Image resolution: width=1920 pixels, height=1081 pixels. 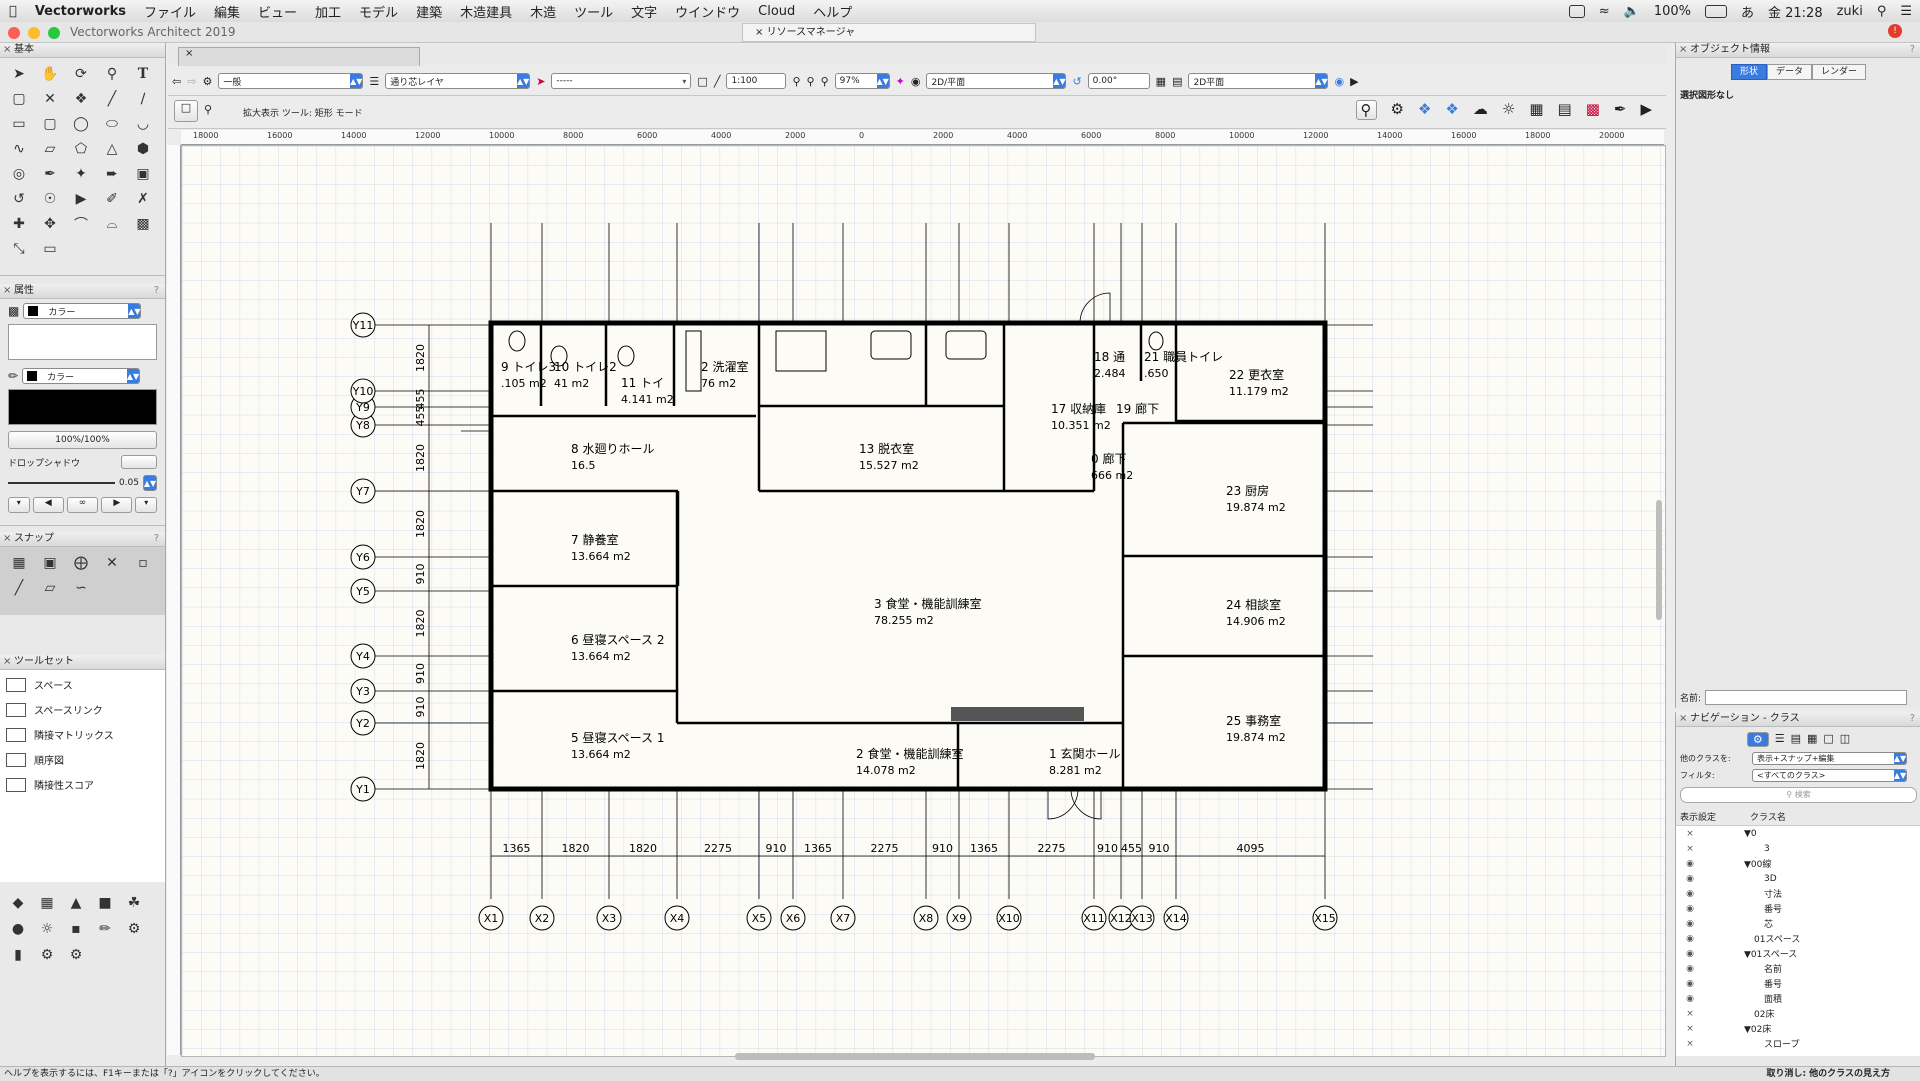 I want to click on class-row: ◉ 01スペース, so click(x=1798, y=938).